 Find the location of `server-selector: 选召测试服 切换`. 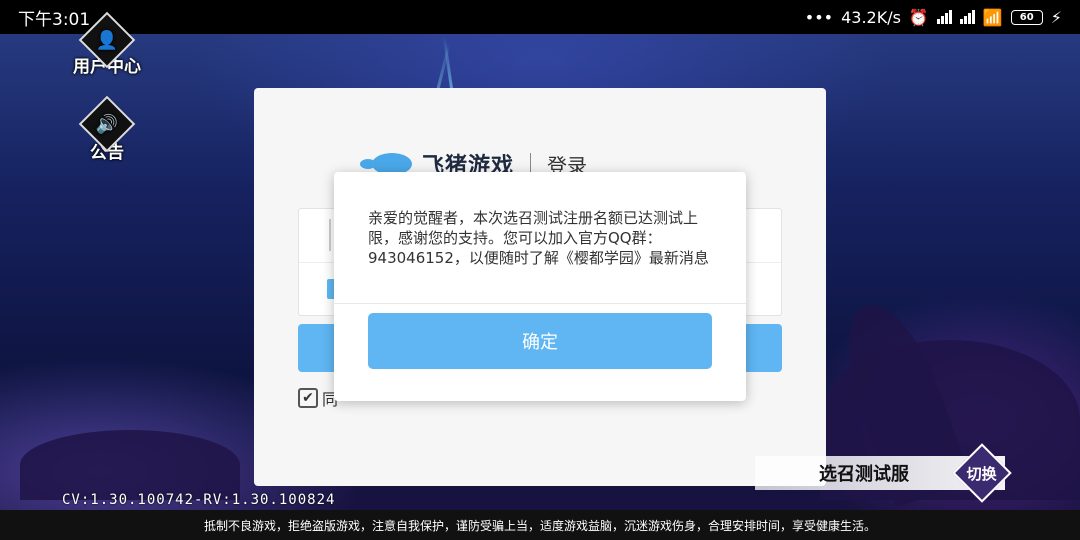

server-selector: 选召测试服 切换 is located at coordinates (883, 473).